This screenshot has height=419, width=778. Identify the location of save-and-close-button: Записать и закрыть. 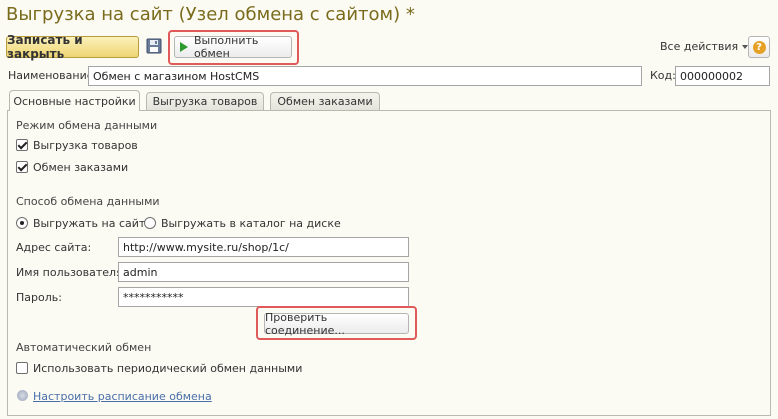
(72, 47).